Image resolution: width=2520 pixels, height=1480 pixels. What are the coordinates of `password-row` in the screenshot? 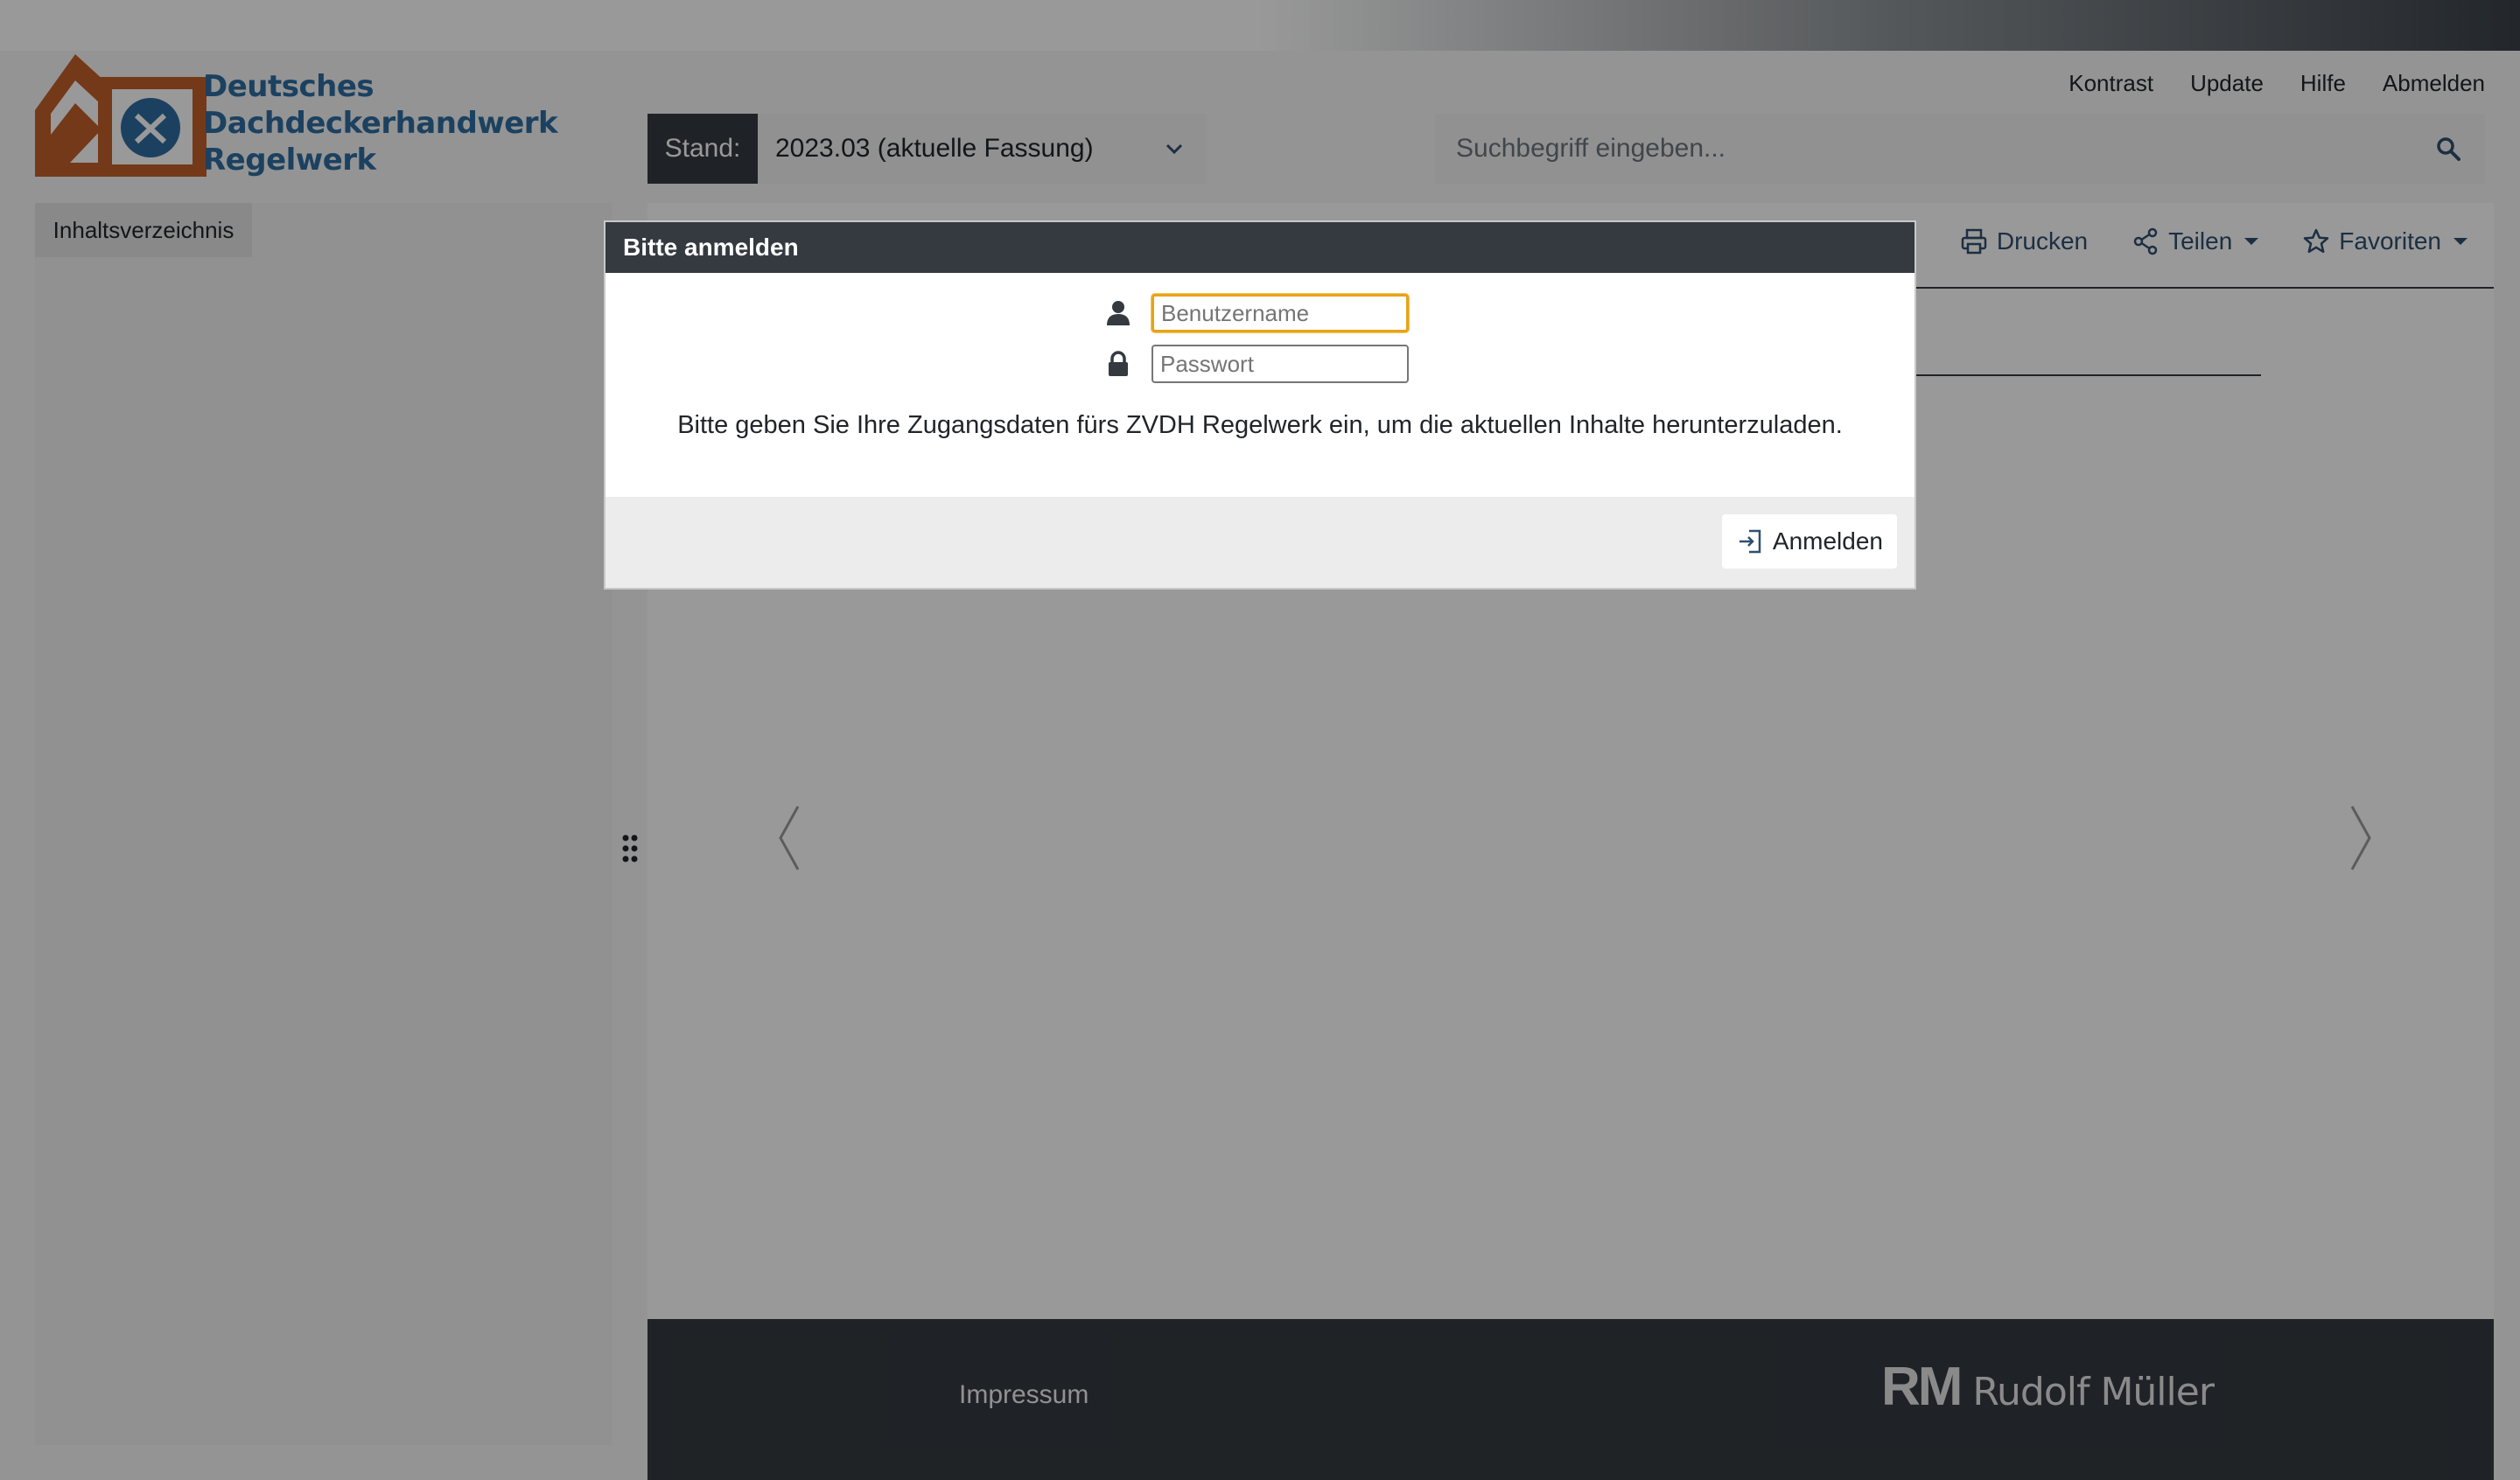 It's located at (1256, 364).